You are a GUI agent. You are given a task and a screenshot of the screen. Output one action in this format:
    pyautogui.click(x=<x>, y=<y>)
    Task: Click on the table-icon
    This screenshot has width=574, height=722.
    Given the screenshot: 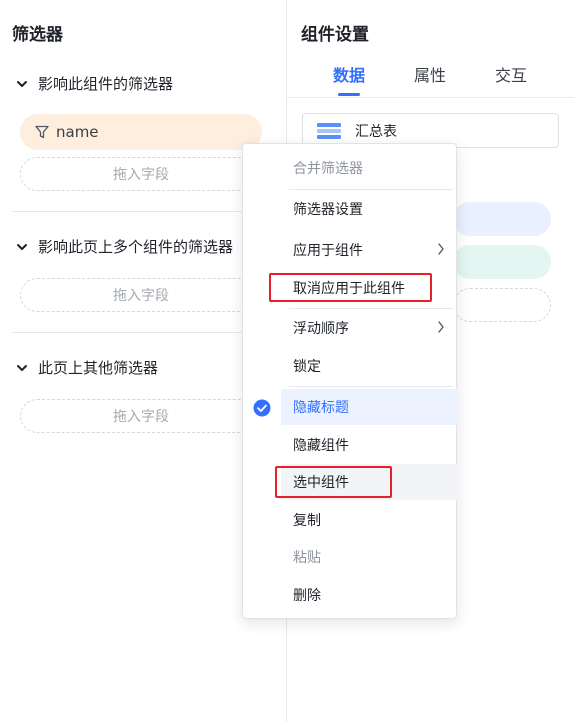 What is the action you would take?
    pyautogui.click(x=329, y=130)
    